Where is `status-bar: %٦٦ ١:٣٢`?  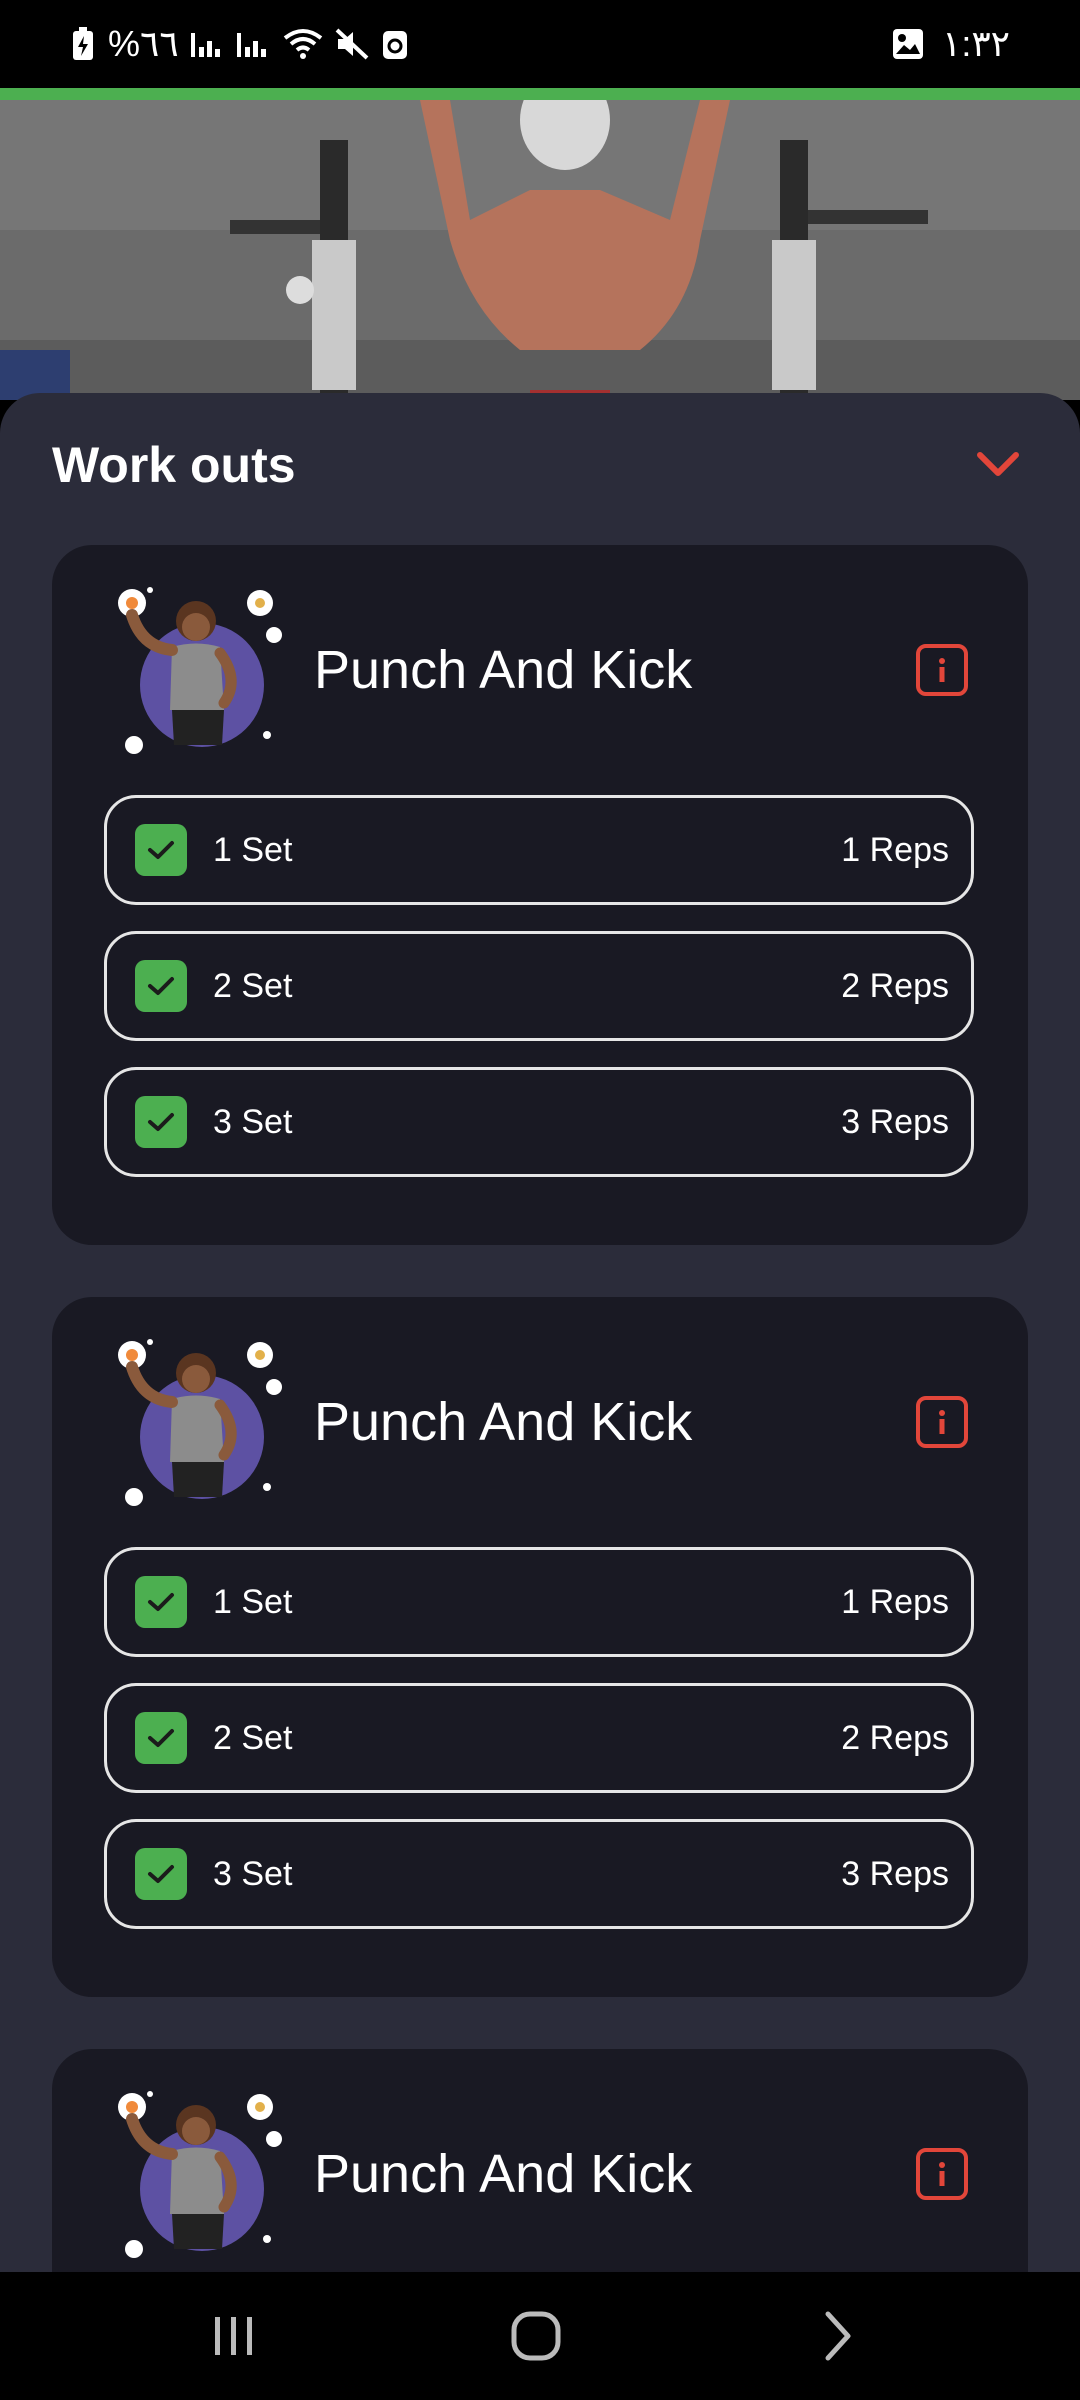 status-bar: %٦٦ ١:٣٢ is located at coordinates (540, 44).